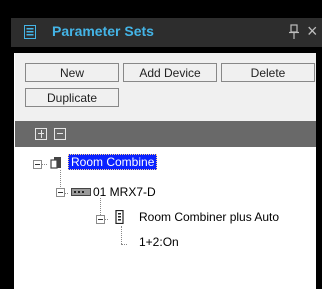  What do you see at coordinates (41, 134) in the screenshot?
I see `expand-all-icon` at bounding box center [41, 134].